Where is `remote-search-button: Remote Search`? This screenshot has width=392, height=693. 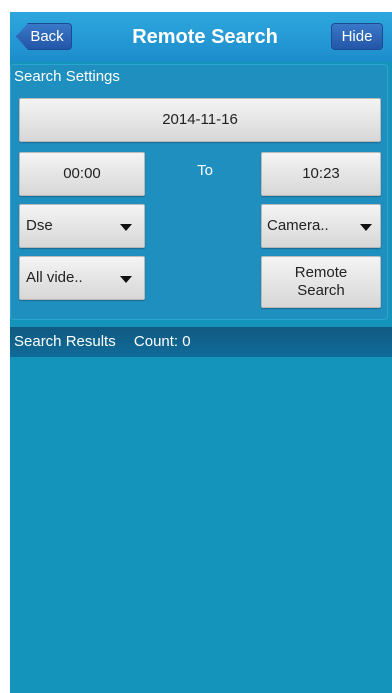 remote-search-button: Remote Search is located at coordinates (321, 282).